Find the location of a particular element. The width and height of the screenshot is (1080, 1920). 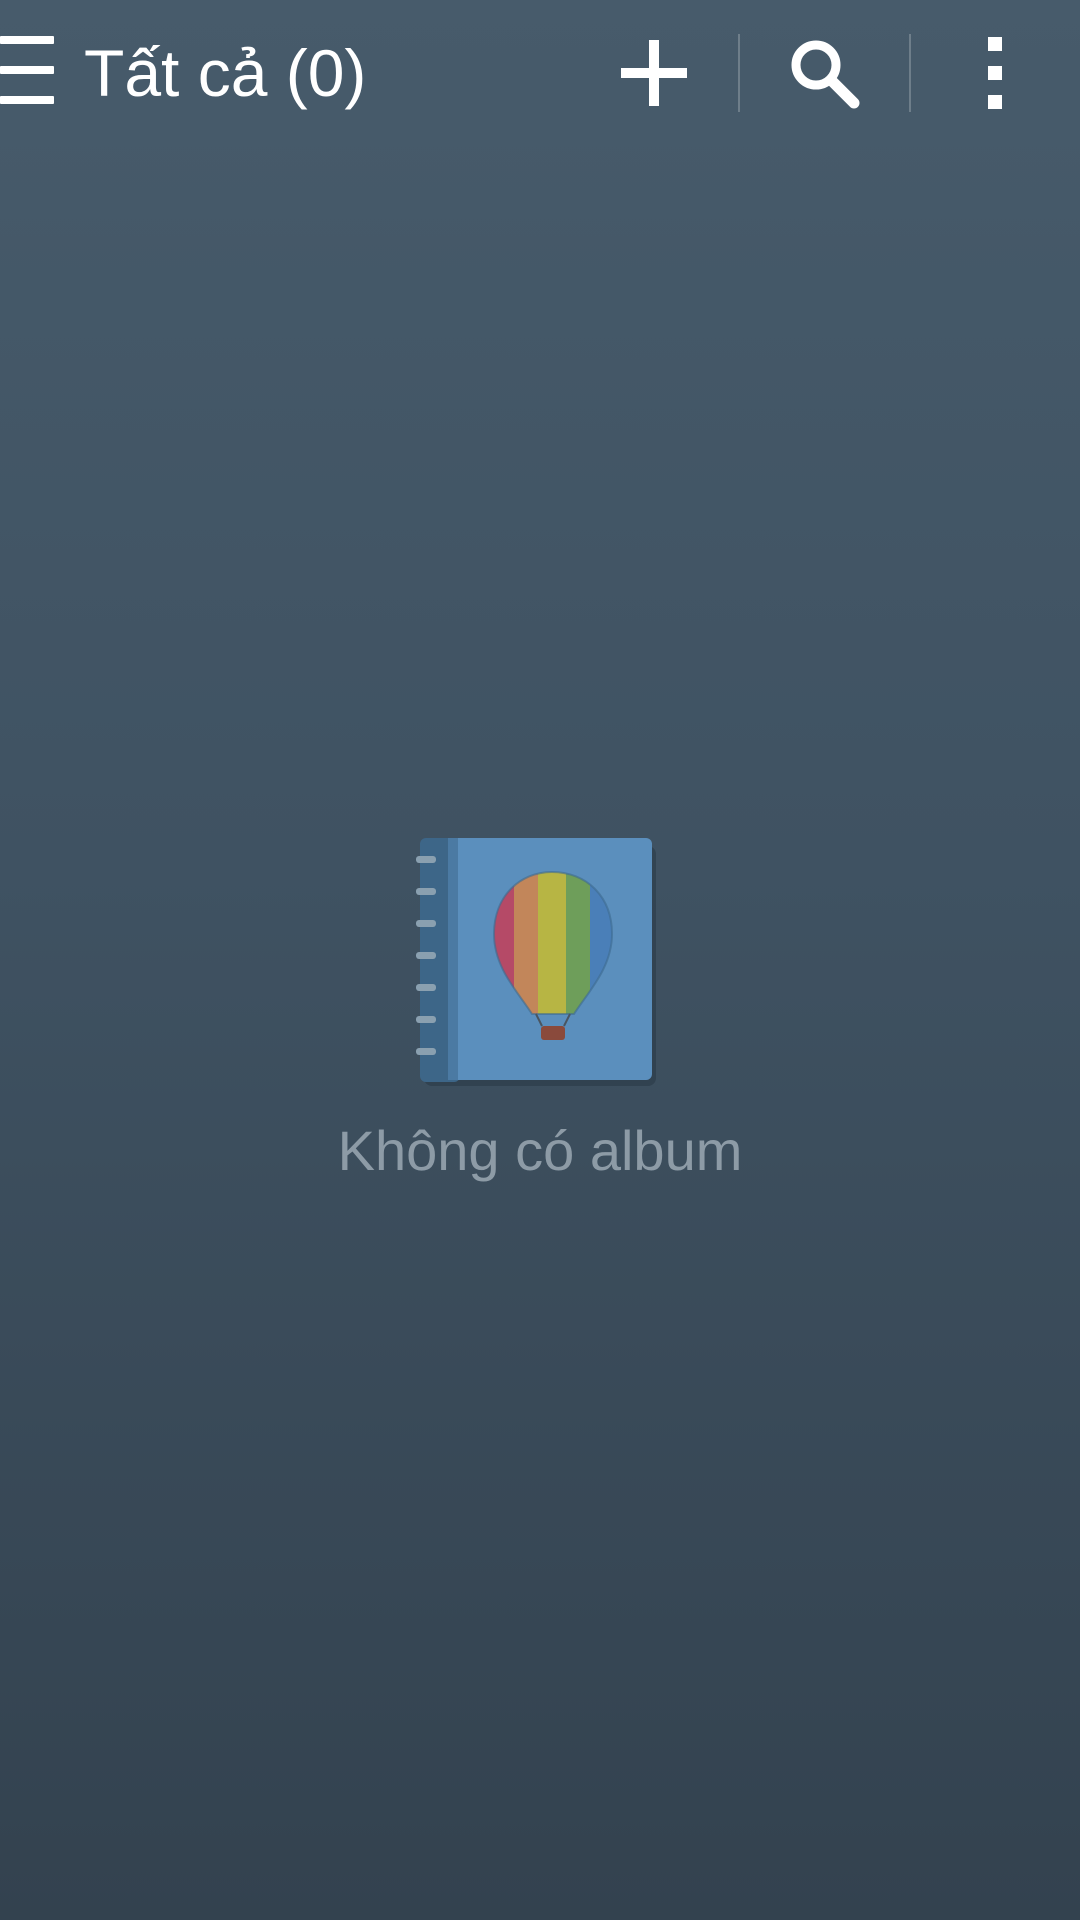

add-button is located at coordinates (654, 73).